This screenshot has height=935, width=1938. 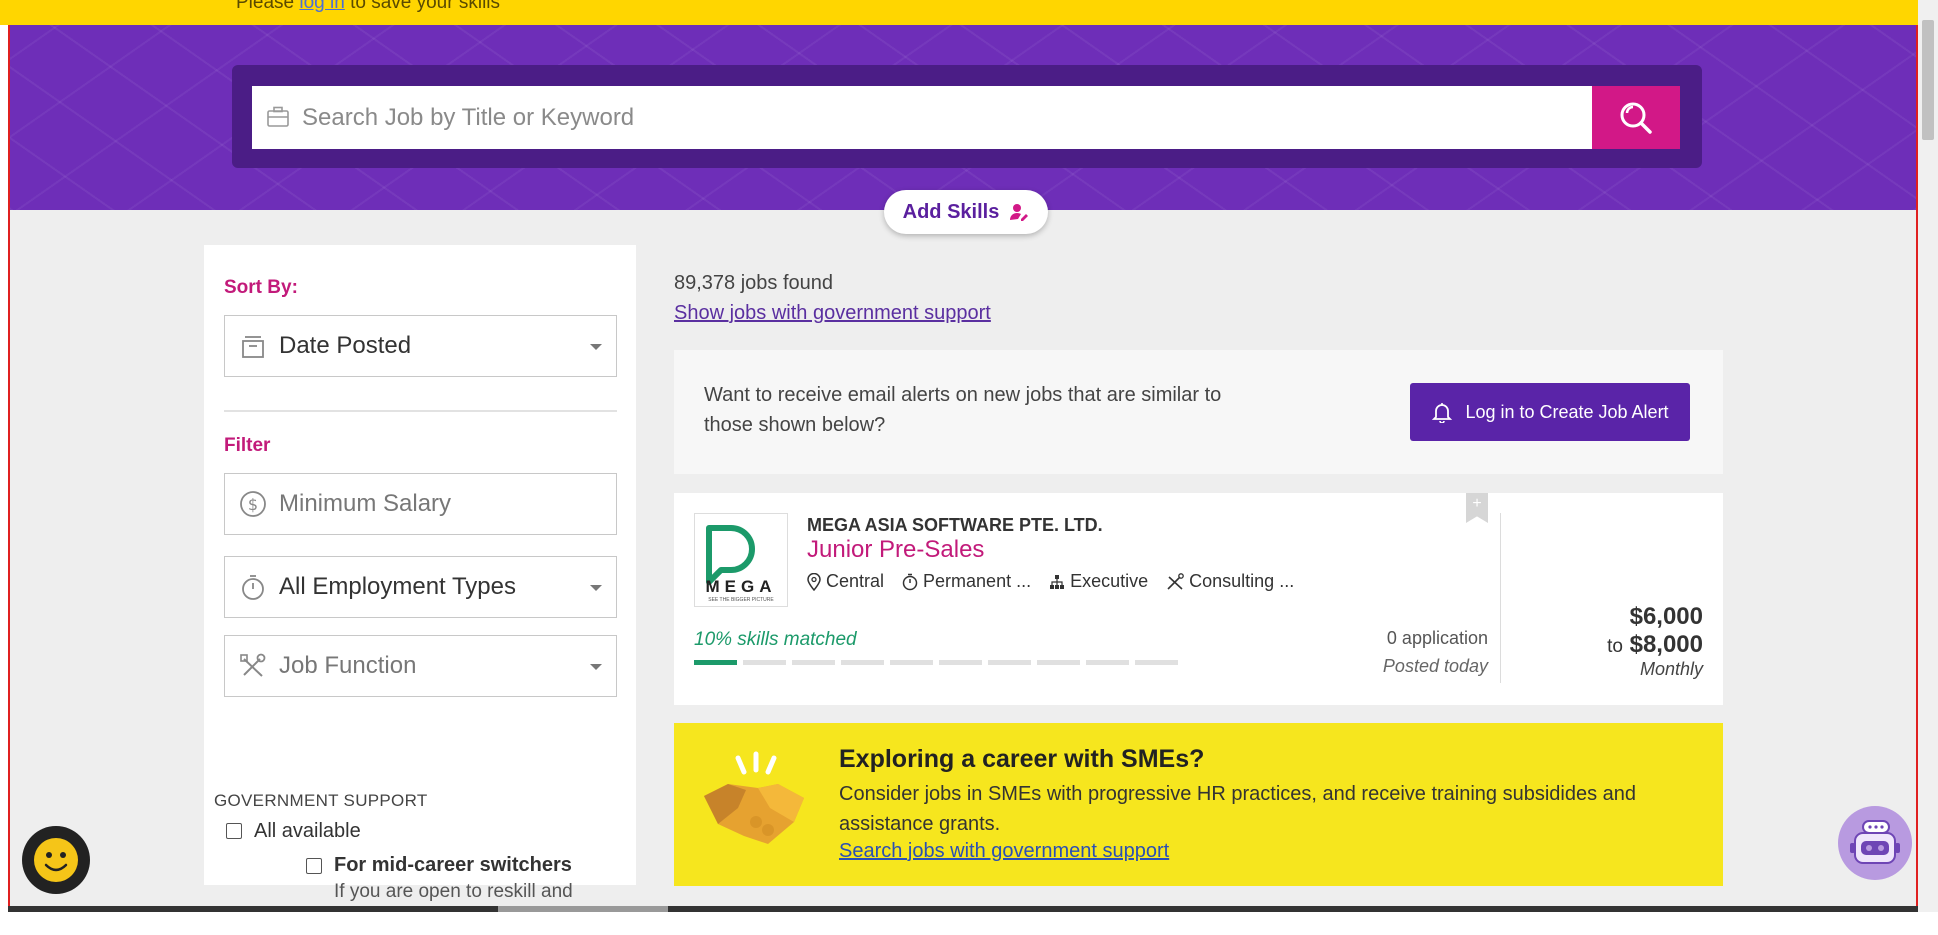 I want to click on dollar-icon: $, so click(x=253, y=504).